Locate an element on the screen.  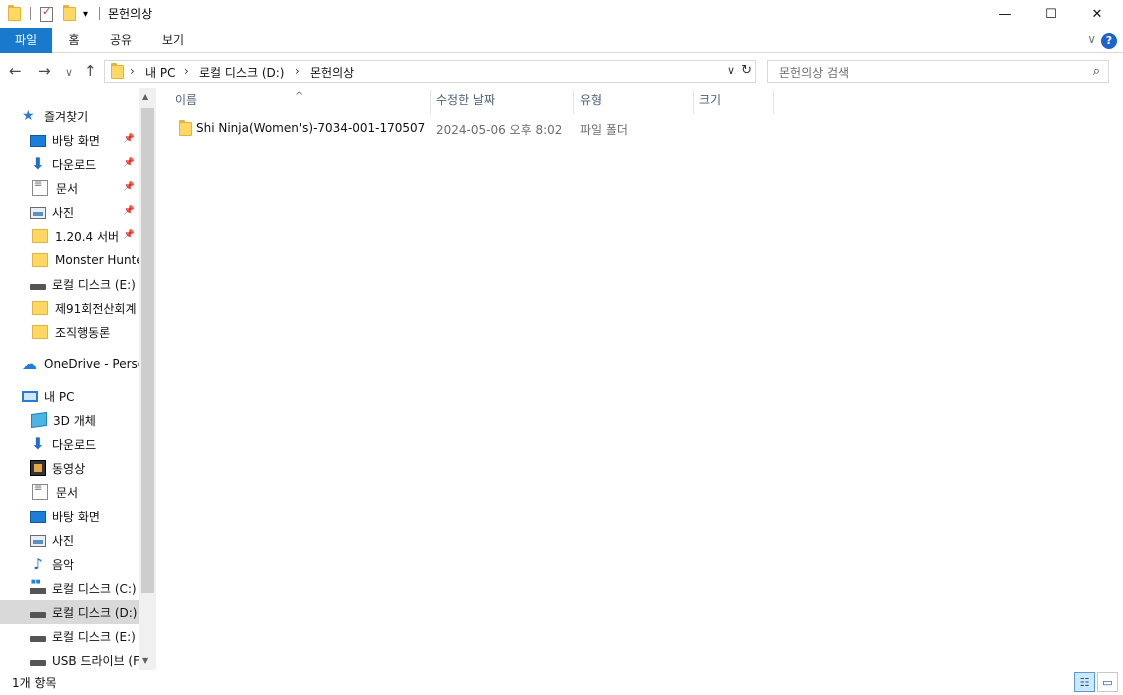
sidebar-item-12: 3D 개체 is located at coordinates (69, 420).